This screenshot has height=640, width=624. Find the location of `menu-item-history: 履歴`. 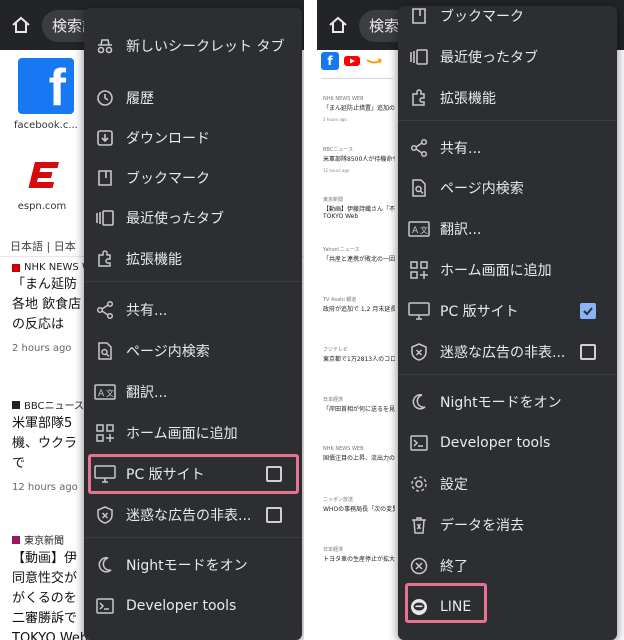

menu-item-history: 履歴 is located at coordinates (193, 98).